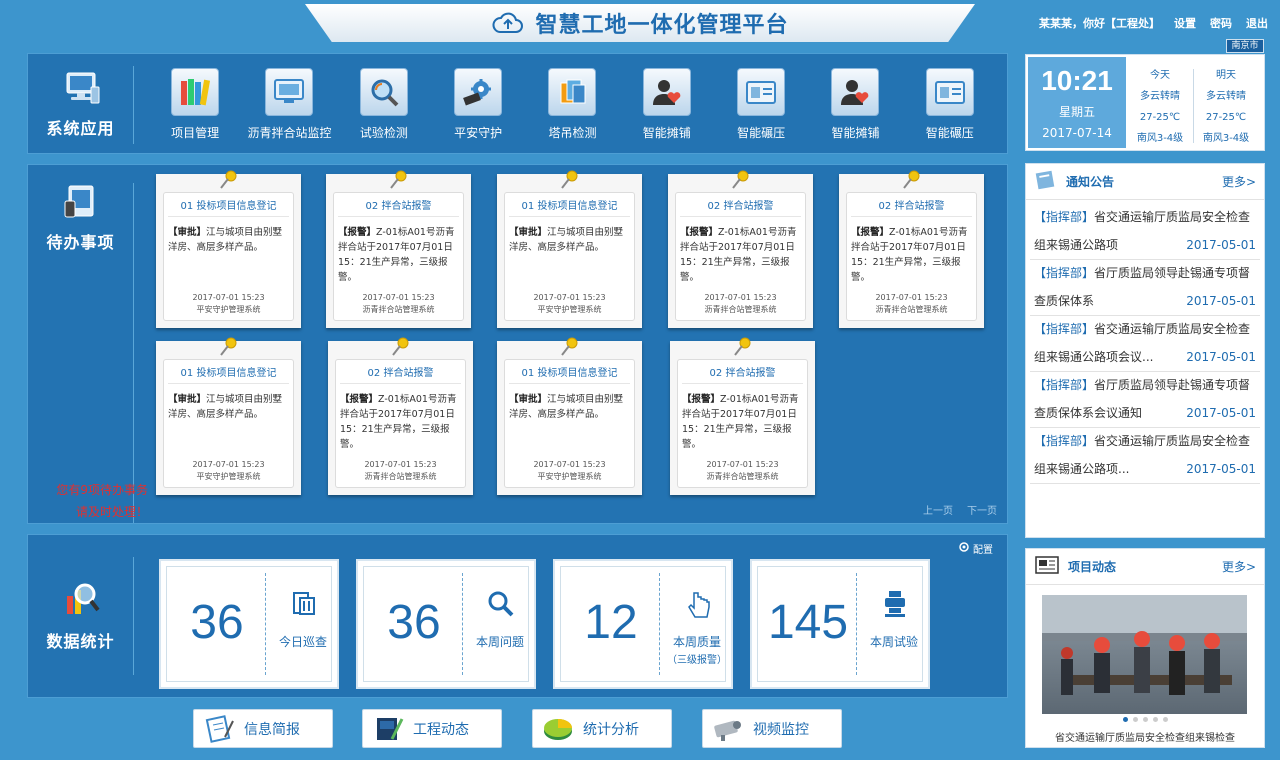 The width and height of the screenshot is (1280, 760). What do you see at coordinates (643, 624) in the screenshot?
I see `stat-card-week-quality: 12 本周质量 （三级报警）` at bounding box center [643, 624].